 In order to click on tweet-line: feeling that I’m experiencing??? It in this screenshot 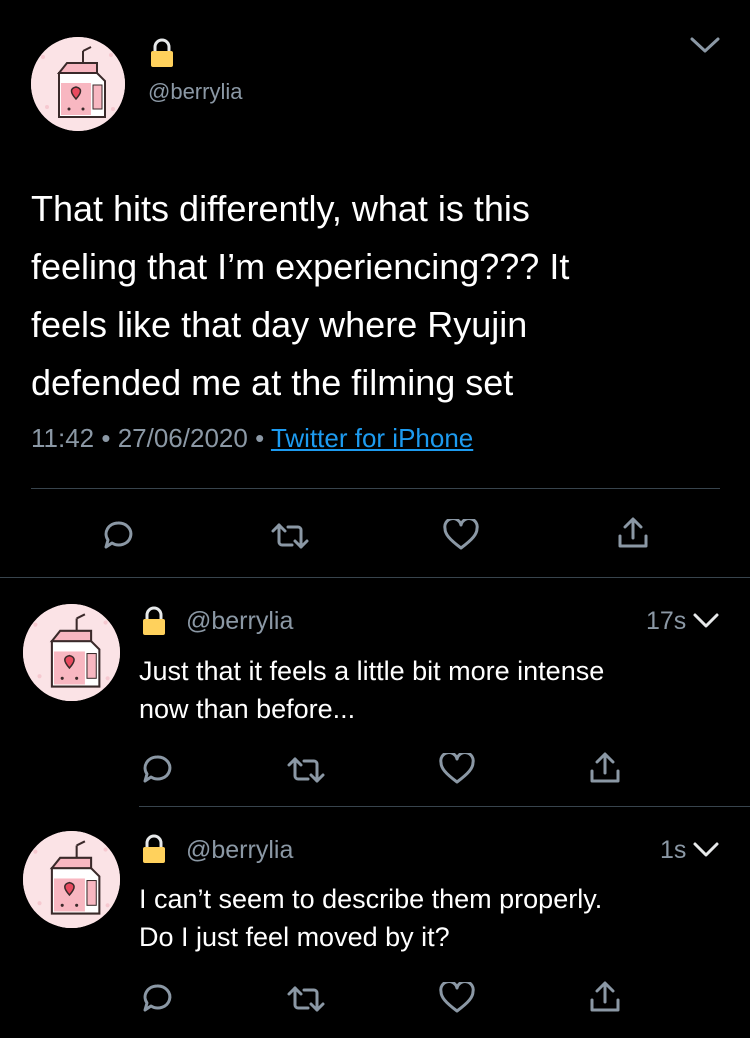, I will do `click(300, 266)`.